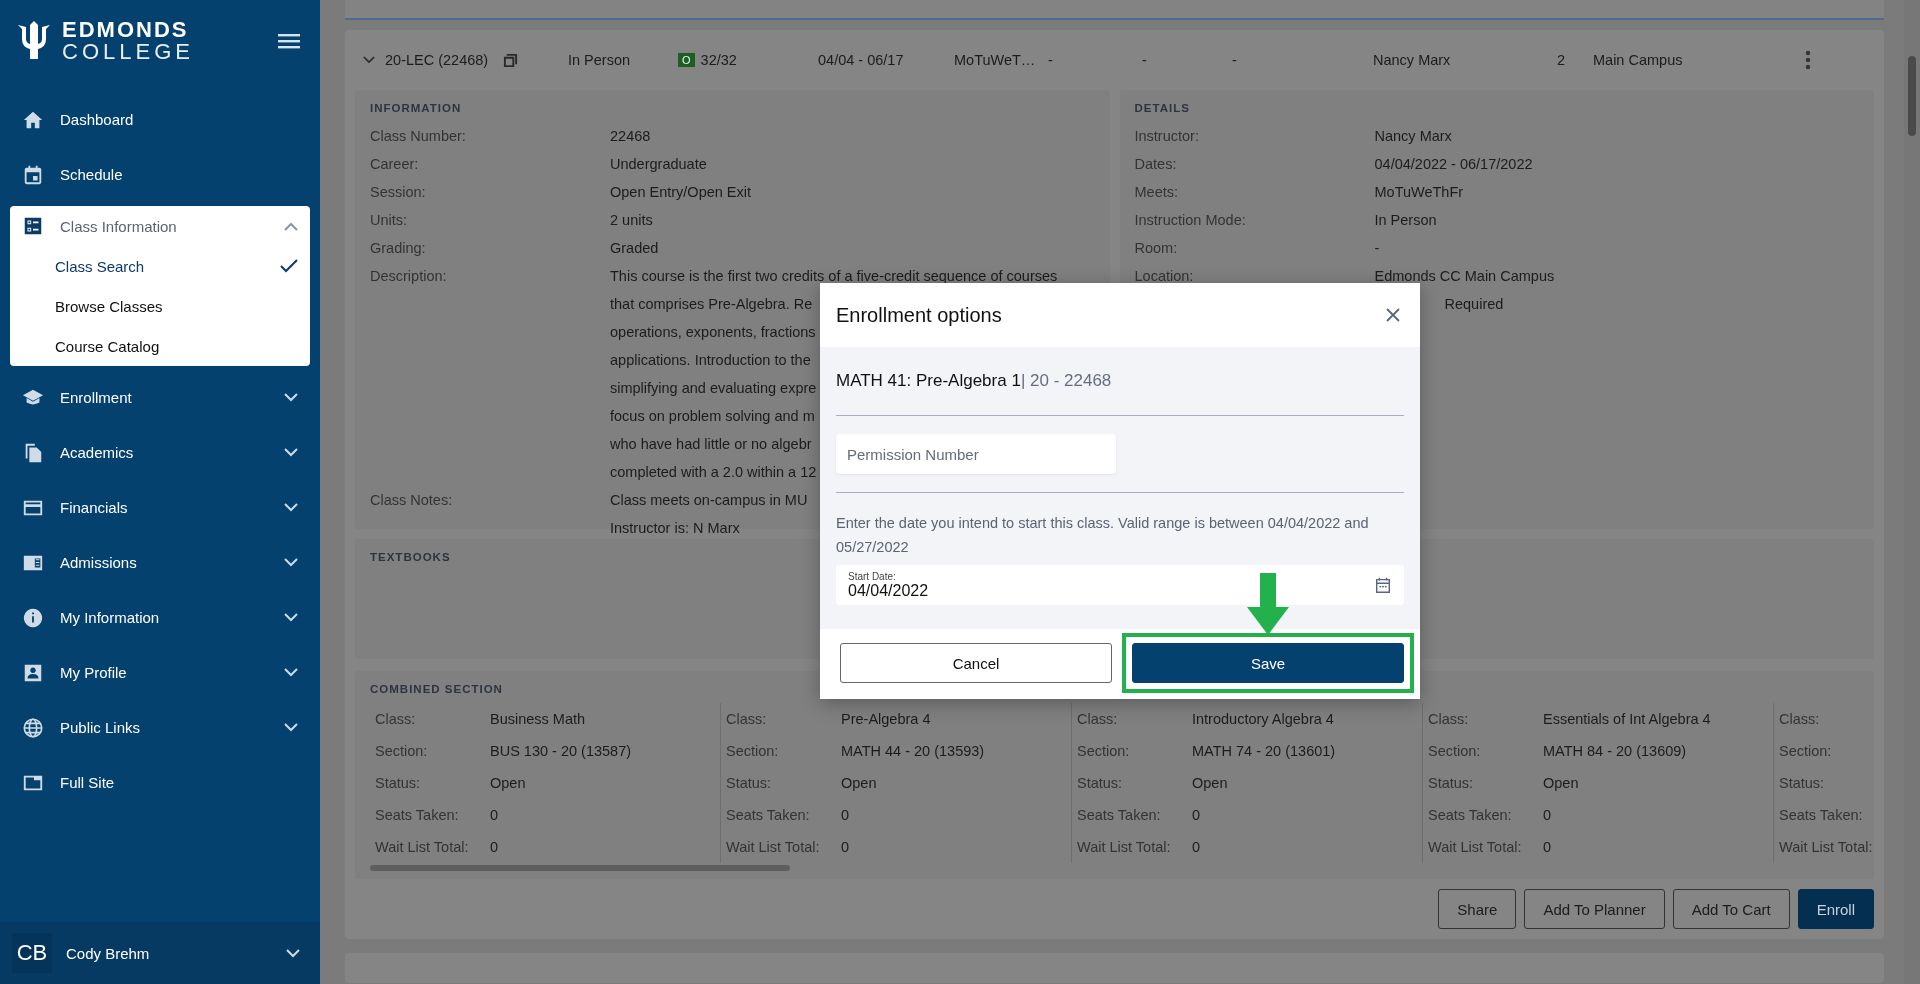 This screenshot has width=1920, height=984. I want to click on field-label: Room:, so click(1156, 248).